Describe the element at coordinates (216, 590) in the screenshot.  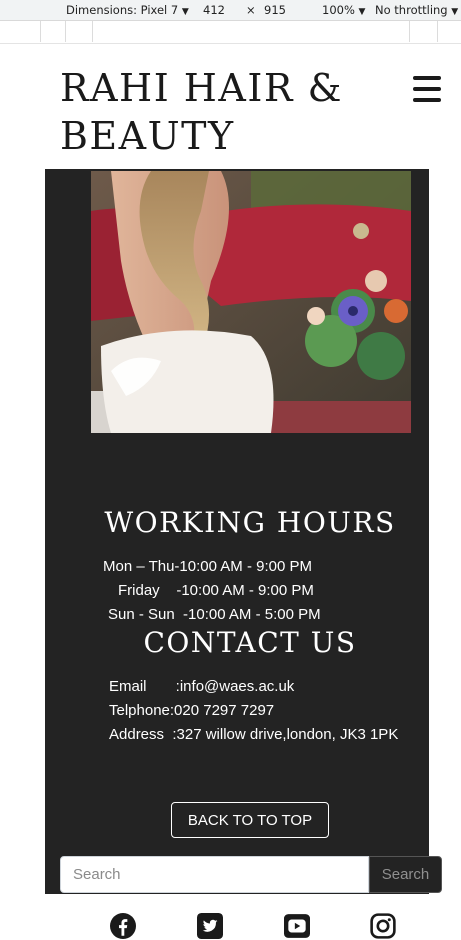
I see `hours-row-friday: Friday -10:00 AM - 9:00 PM` at that location.